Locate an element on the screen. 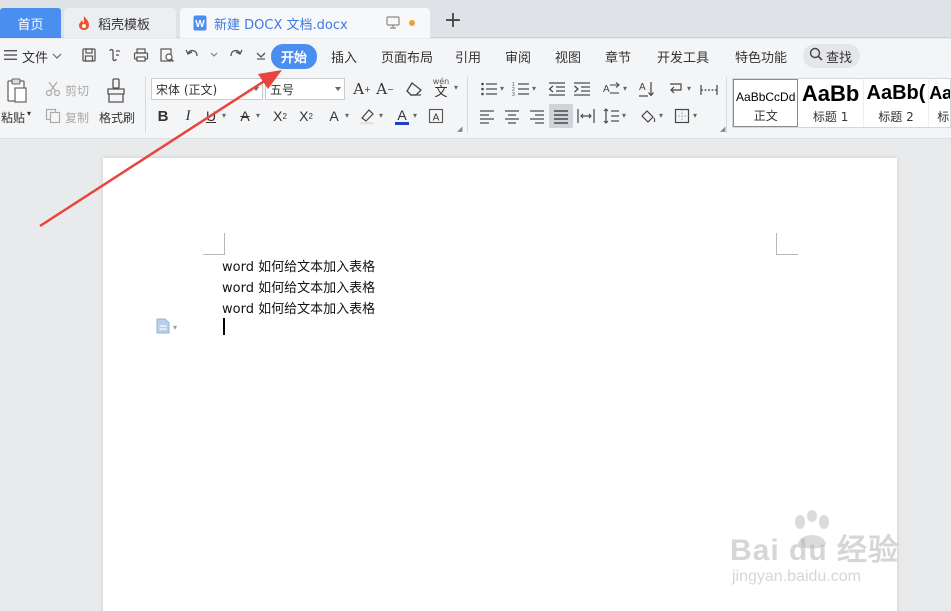 The height and width of the screenshot is (611, 951). style-sample: AaBb( is located at coordinates (896, 93).